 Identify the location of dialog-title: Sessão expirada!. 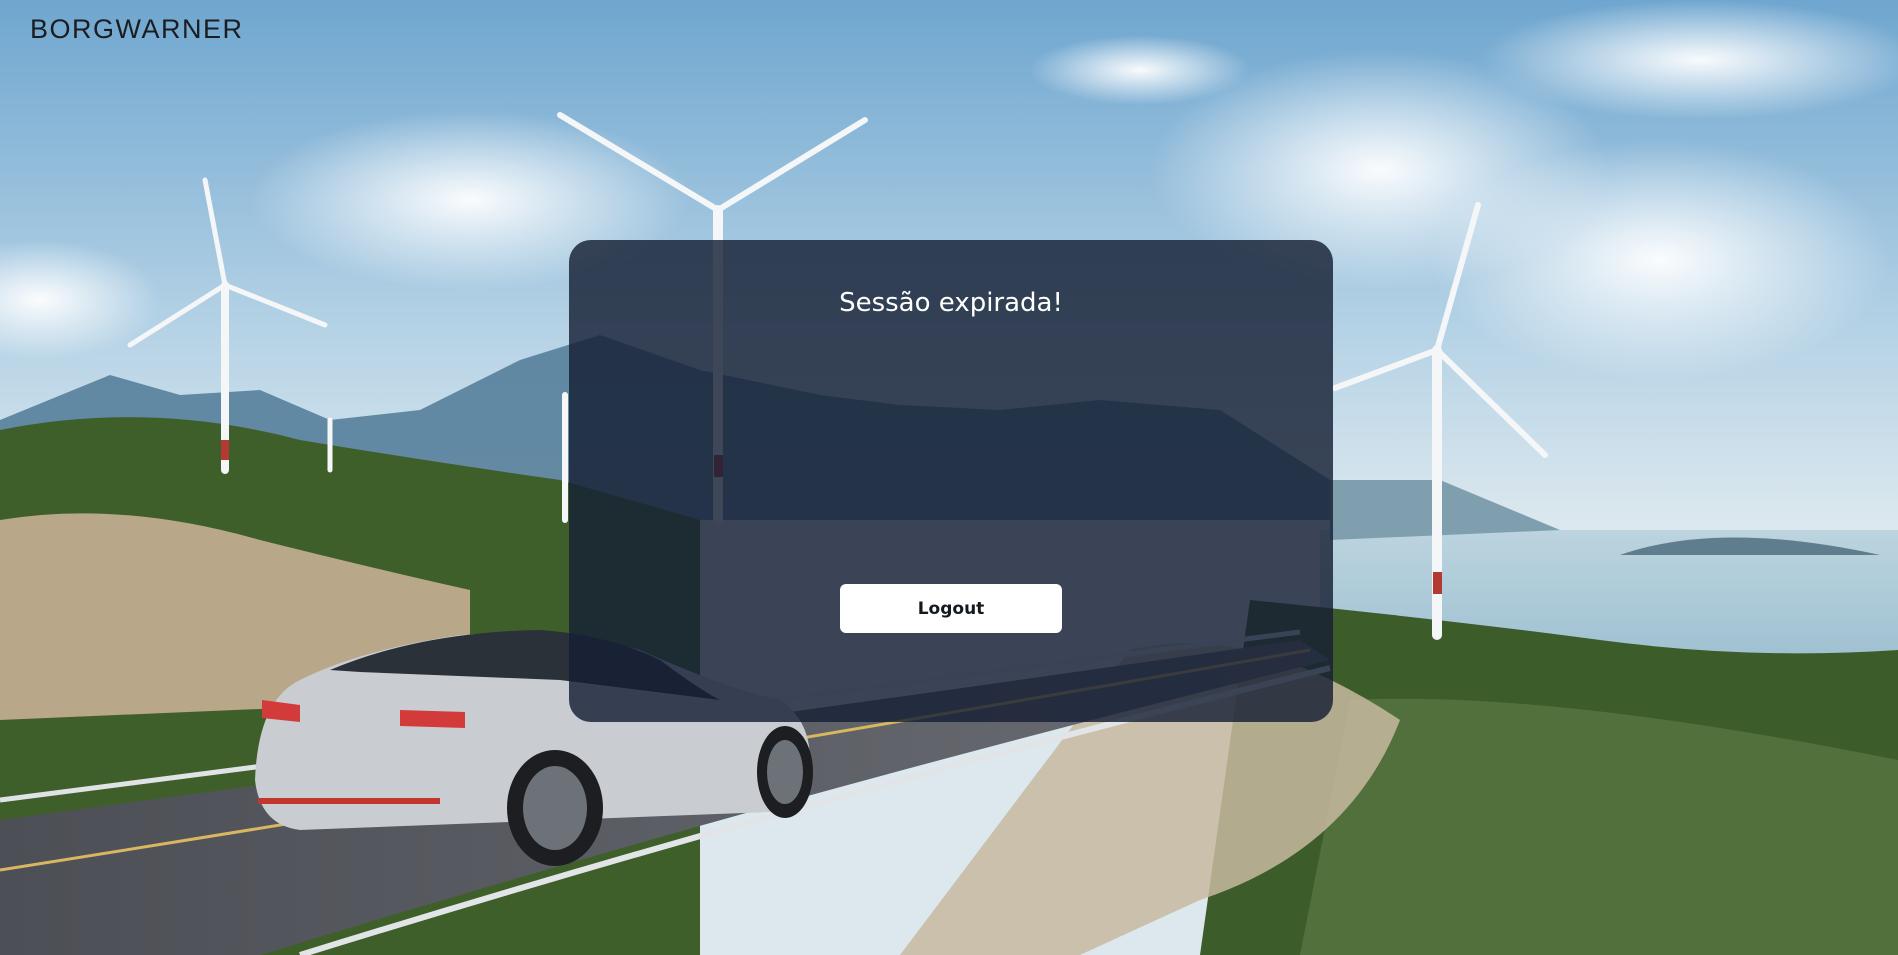
(951, 303).